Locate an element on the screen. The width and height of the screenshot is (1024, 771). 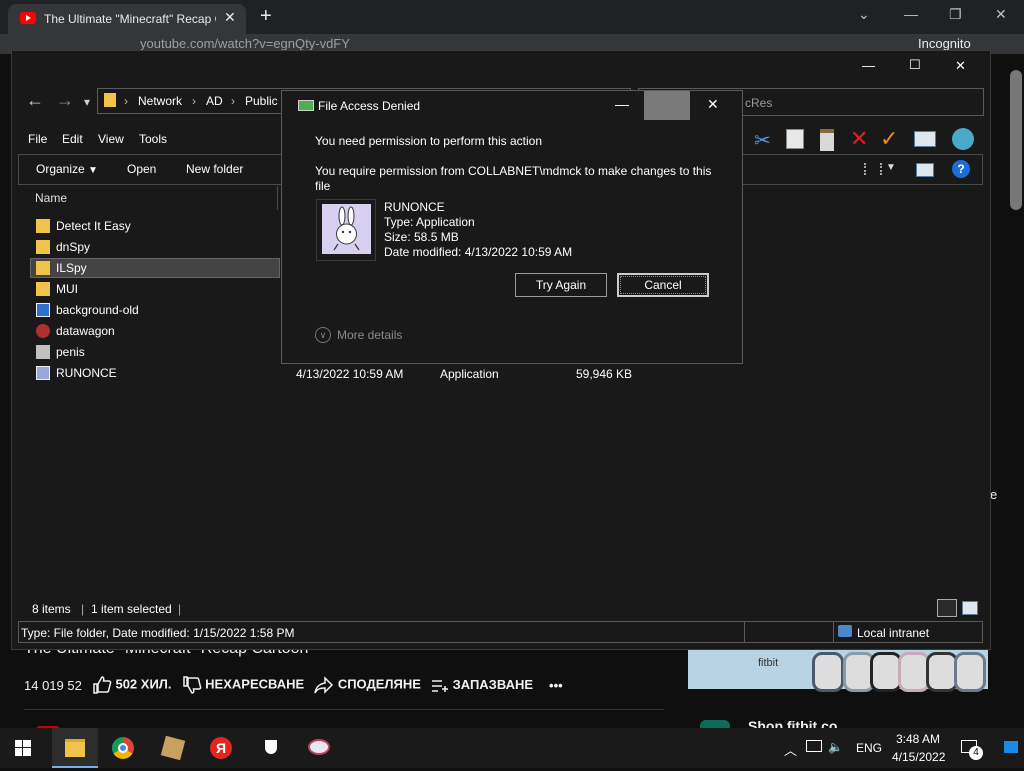
thumbs-down-icon is located at coordinates (191, 685).